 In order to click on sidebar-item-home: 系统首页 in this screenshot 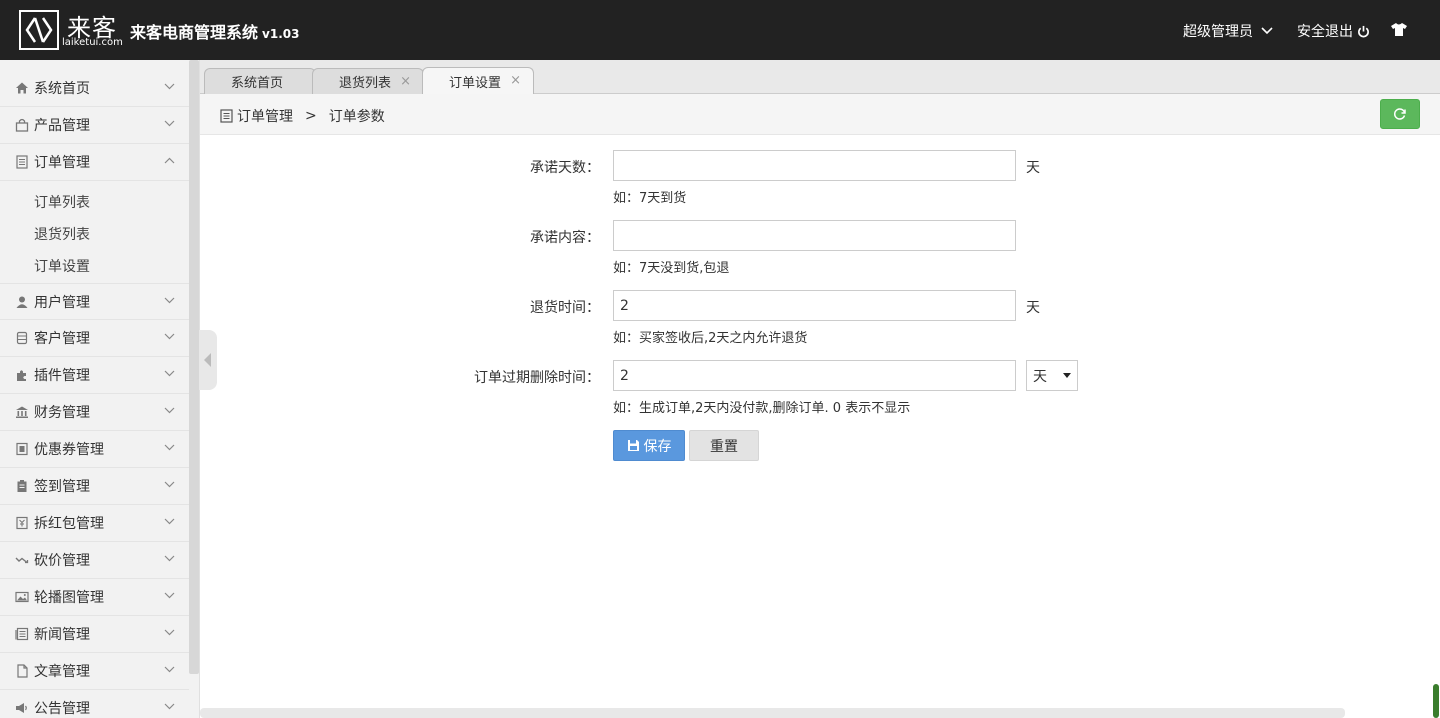, I will do `click(94, 88)`.